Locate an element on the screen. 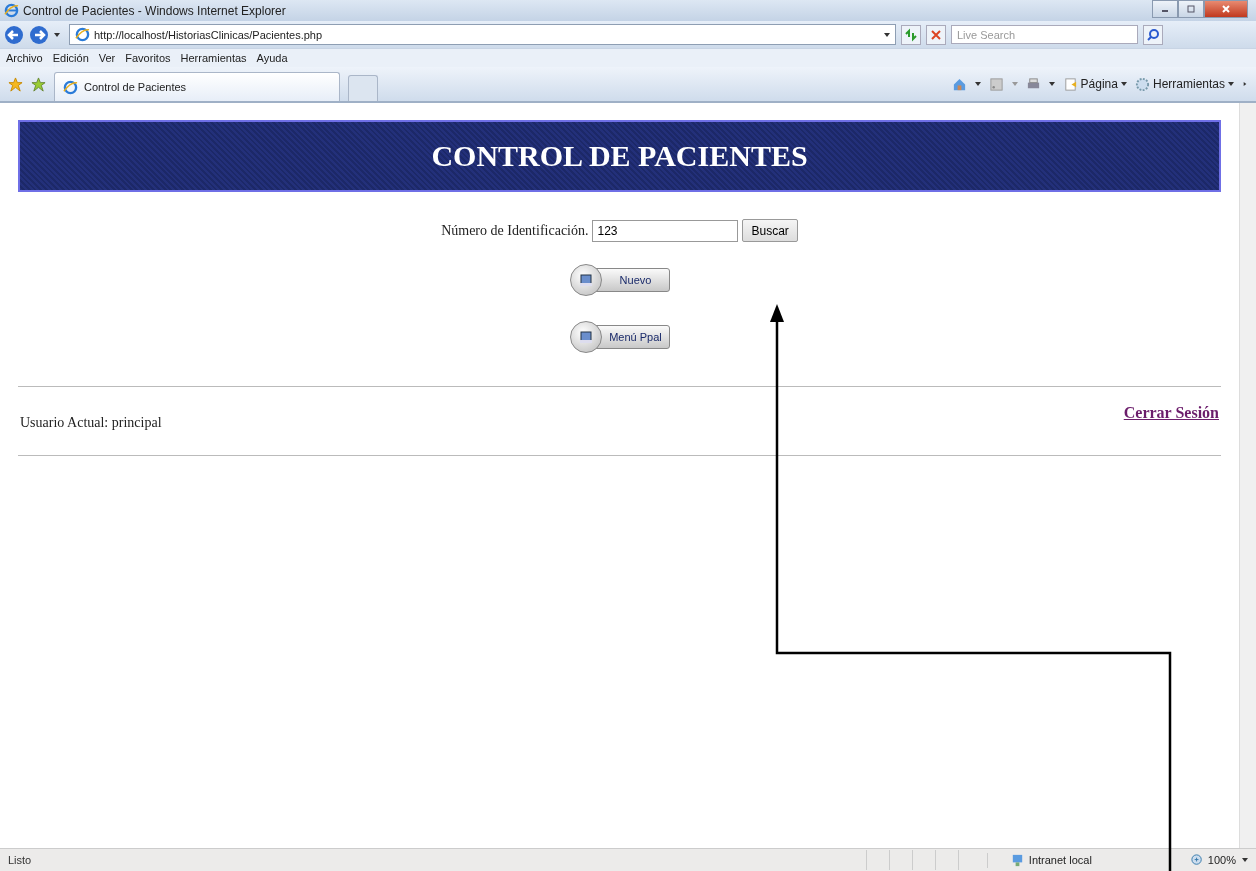 This screenshot has height=871, width=1256. menu-item: Herramientas is located at coordinates (213, 58).